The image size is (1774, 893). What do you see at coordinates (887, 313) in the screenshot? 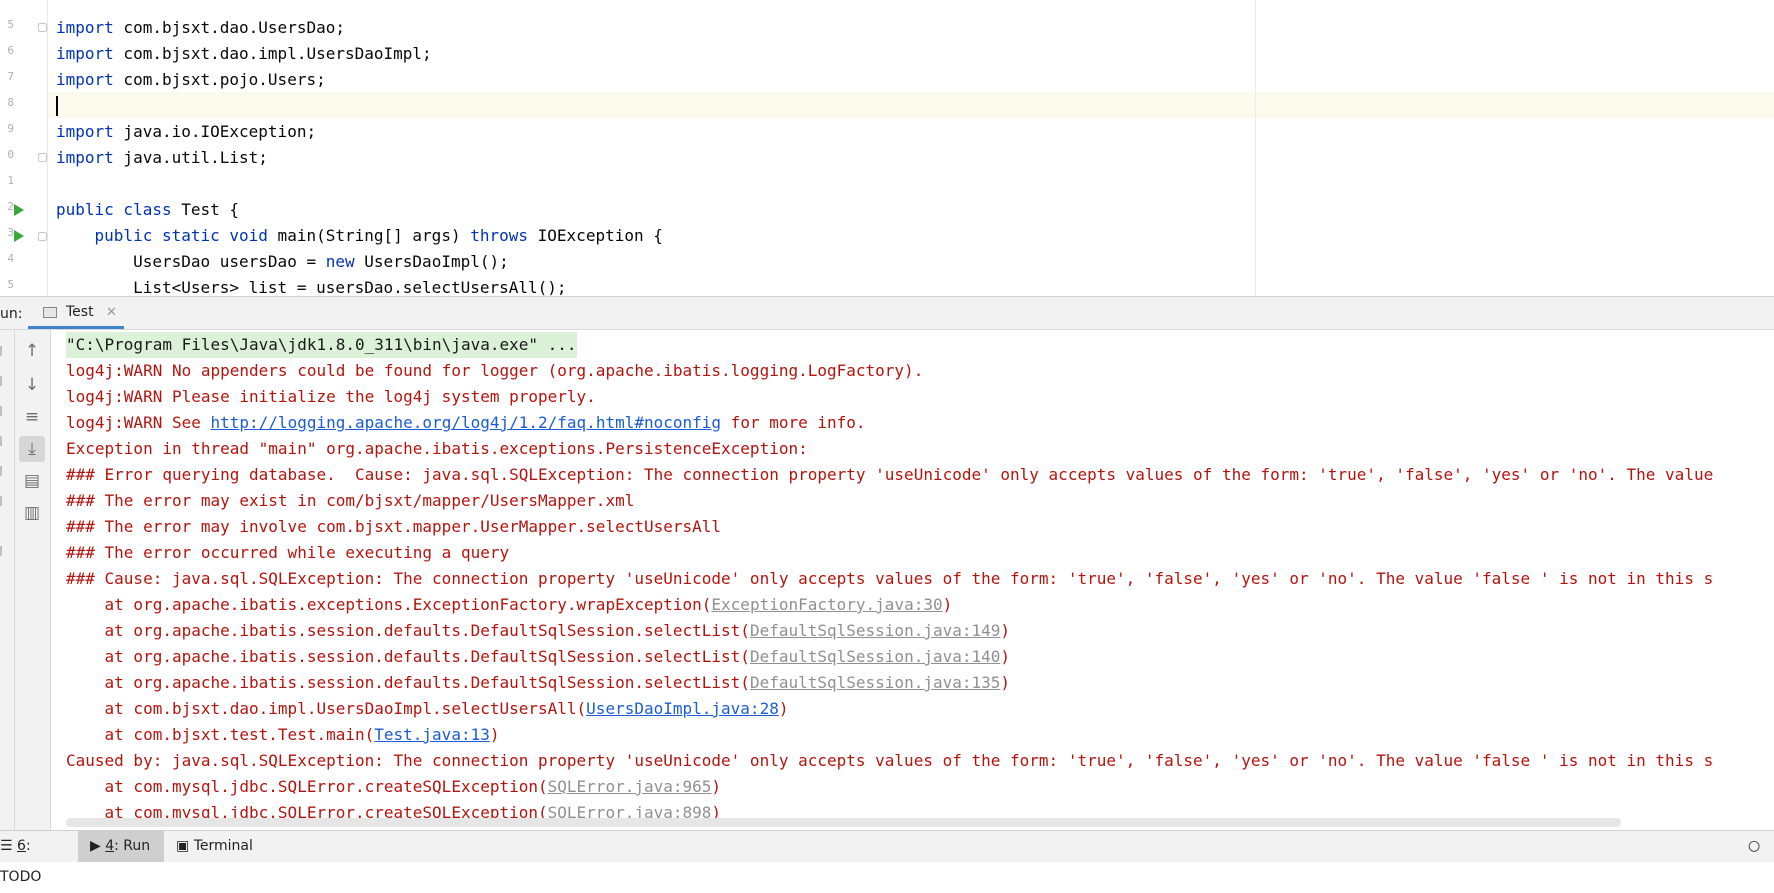
I see `run-panel-header: un: Test ✕` at bounding box center [887, 313].